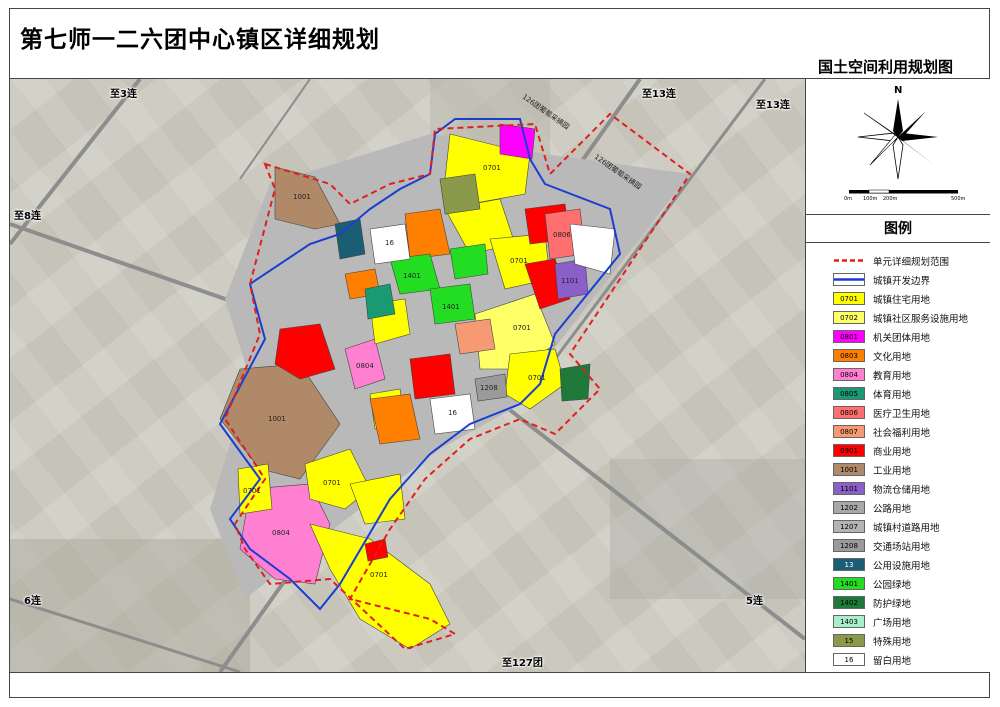  What do you see at coordinates (892, 395) in the screenshot?
I see `legend-label: 体育用地` at bounding box center [892, 395].